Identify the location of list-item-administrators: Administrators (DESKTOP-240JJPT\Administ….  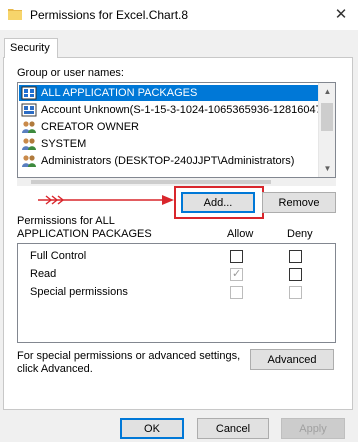
(169, 161).